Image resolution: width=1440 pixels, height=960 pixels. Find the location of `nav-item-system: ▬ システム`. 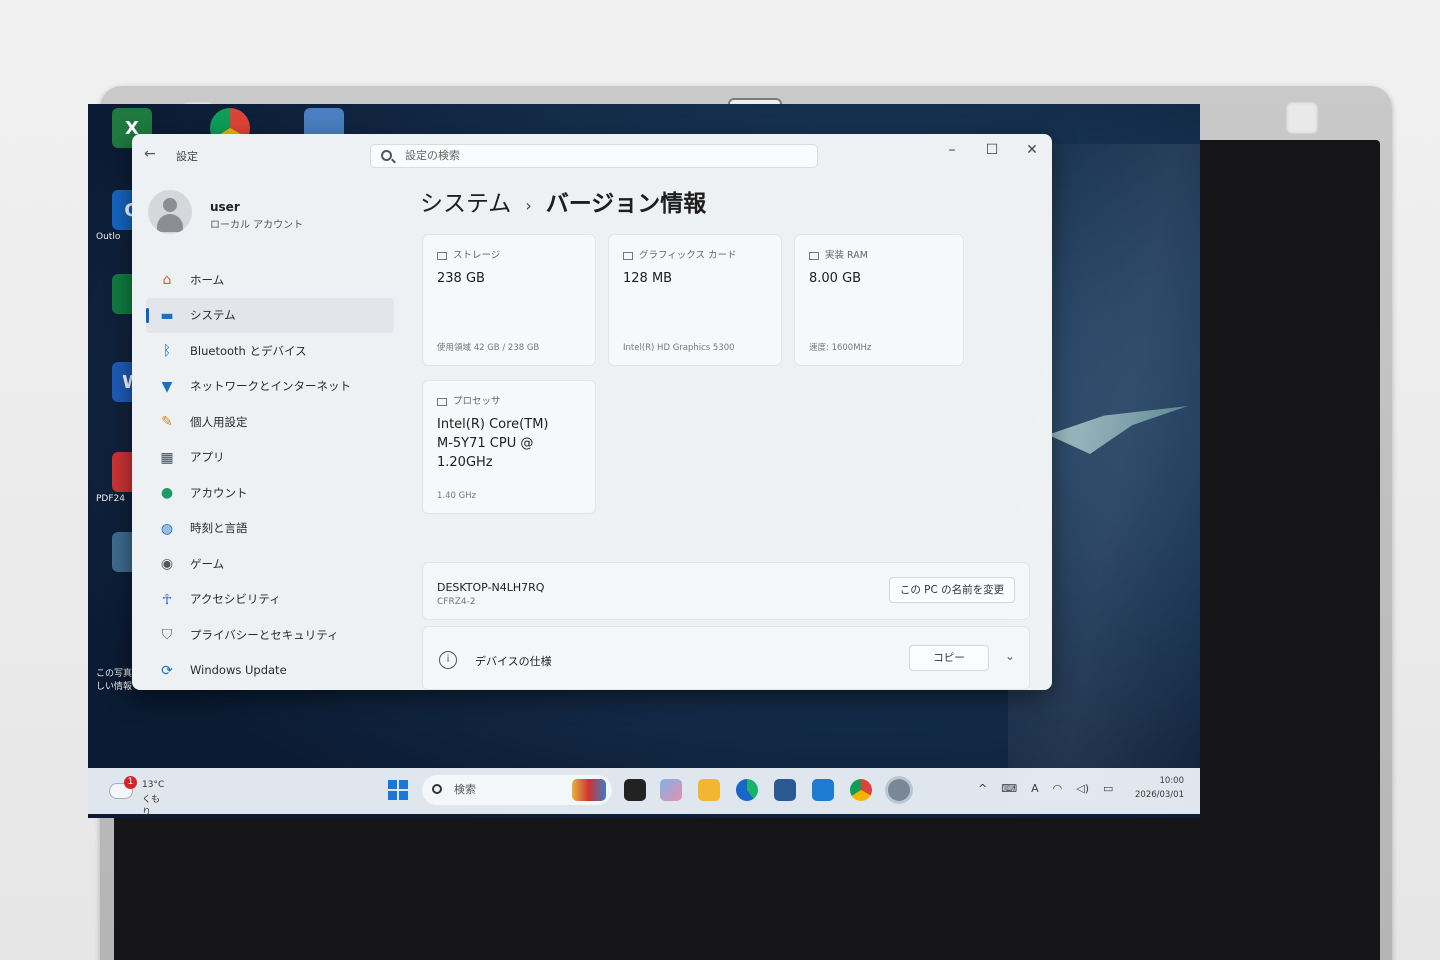

nav-item-system: ▬ システム is located at coordinates (270, 315).